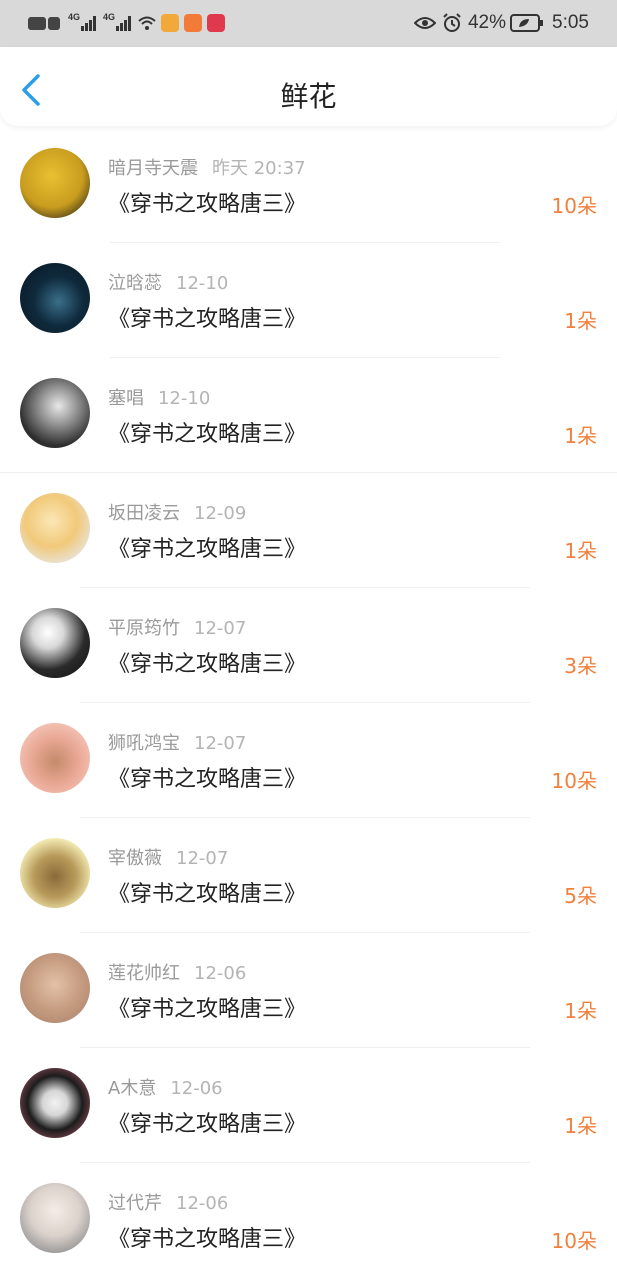  I want to click on music-app-icon, so click(216, 23).